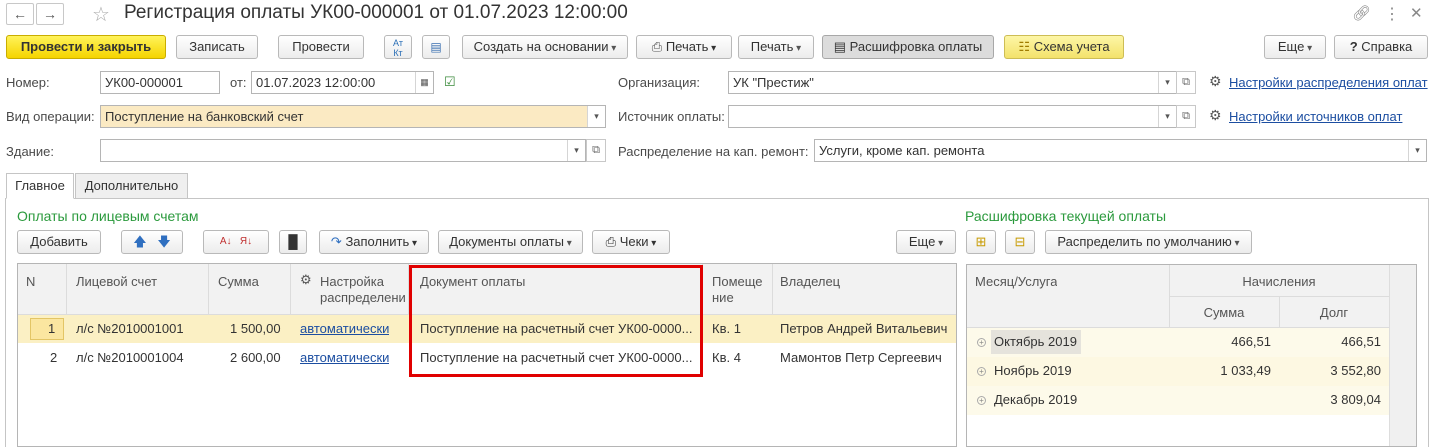  What do you see at coordinates (28, 82) in the screenshot?
I see `number-label: Номер:` at bounding box center [28, 82].